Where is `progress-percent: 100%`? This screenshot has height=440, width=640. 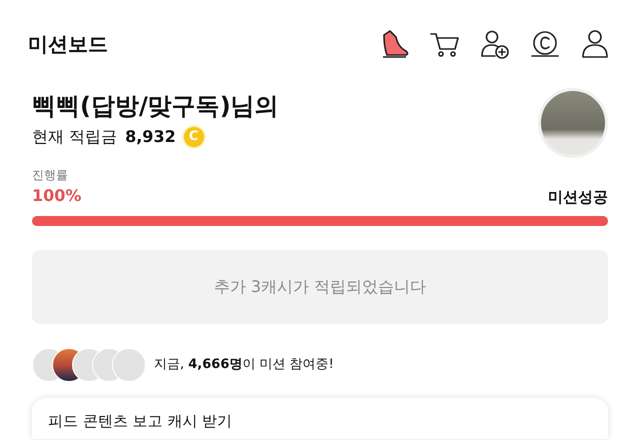 progress-percent: 100% is located at coordinates (57, 196).